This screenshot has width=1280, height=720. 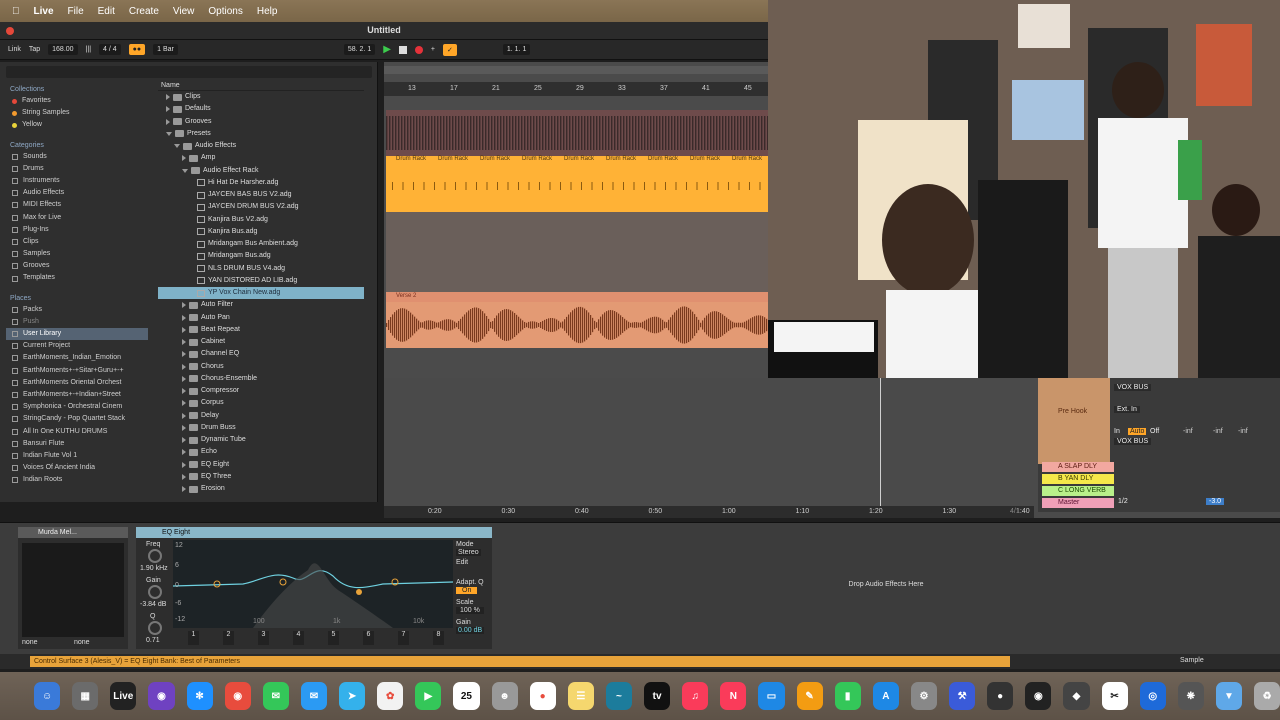 I want to click on folder-row: Presets, so click(x=261, y=134).